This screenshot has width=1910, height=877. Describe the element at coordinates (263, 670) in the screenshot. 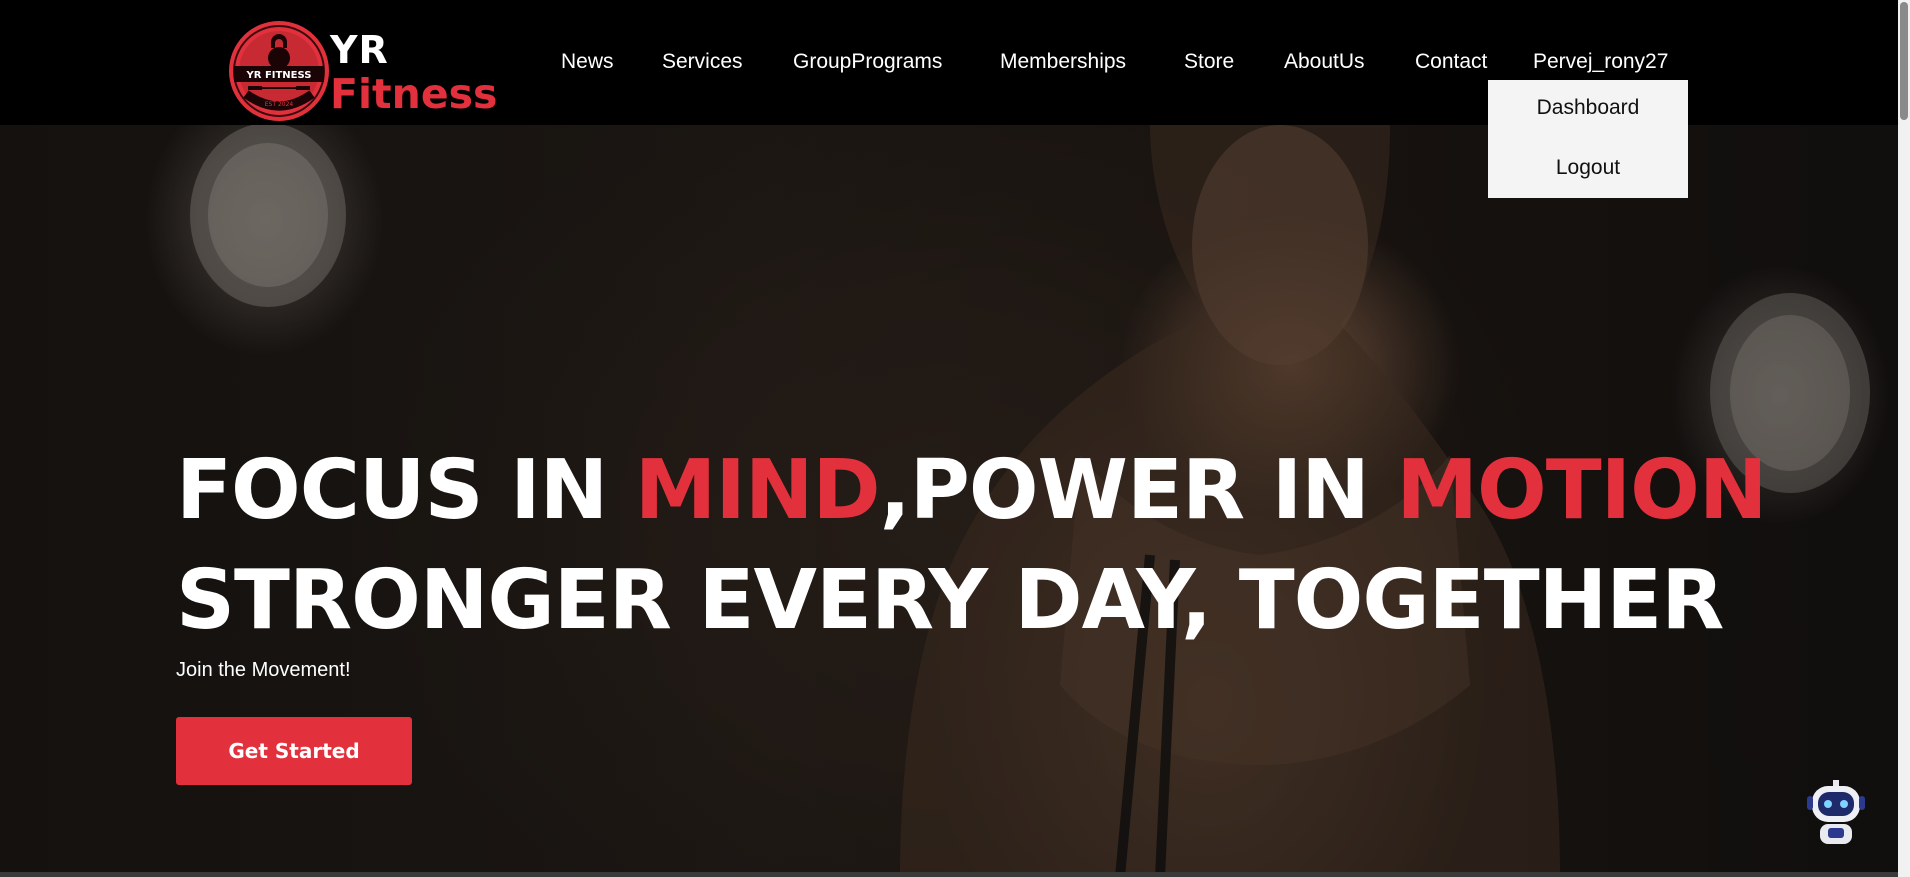

I see `hero-tagline: Join the Movement!` at that location.